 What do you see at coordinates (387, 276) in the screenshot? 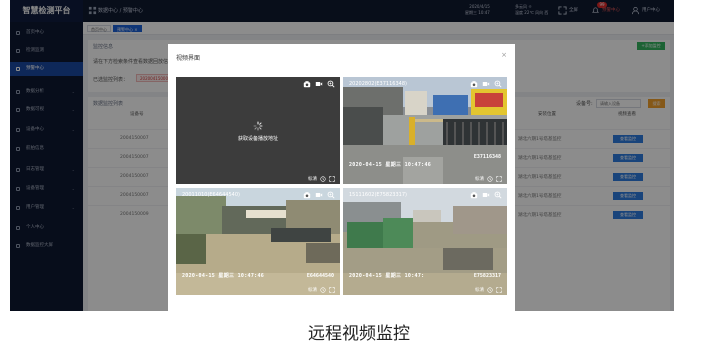
I see `osd-timestamp: 2020-04-15 星期三 10:47:` at bounding box center [387, 276].